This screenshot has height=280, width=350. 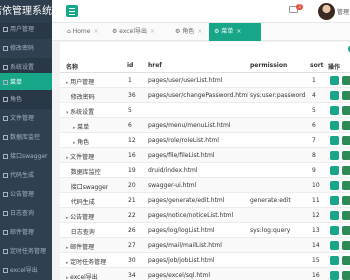 What do you see at coordinates (72, 11) in the screenshot?
I see `menu-toggle-icon` at bounding box center [72, 11].